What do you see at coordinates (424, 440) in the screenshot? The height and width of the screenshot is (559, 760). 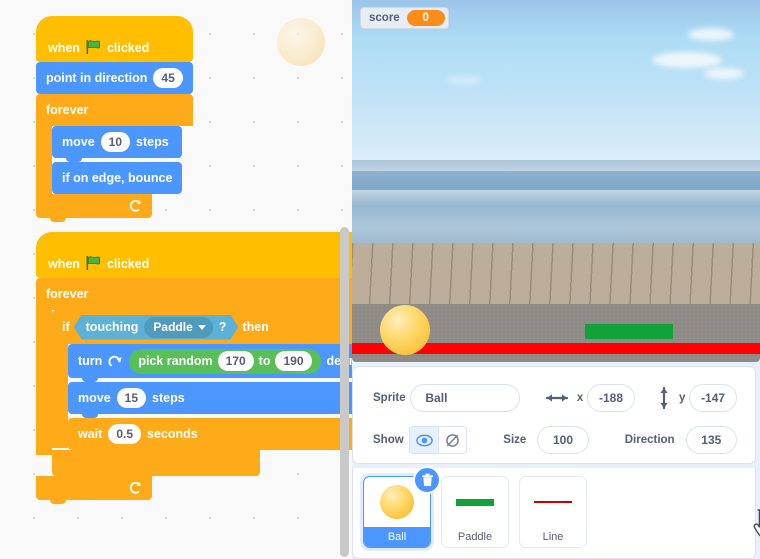 I see `show-visible-button` at bounding box center [424, 440].